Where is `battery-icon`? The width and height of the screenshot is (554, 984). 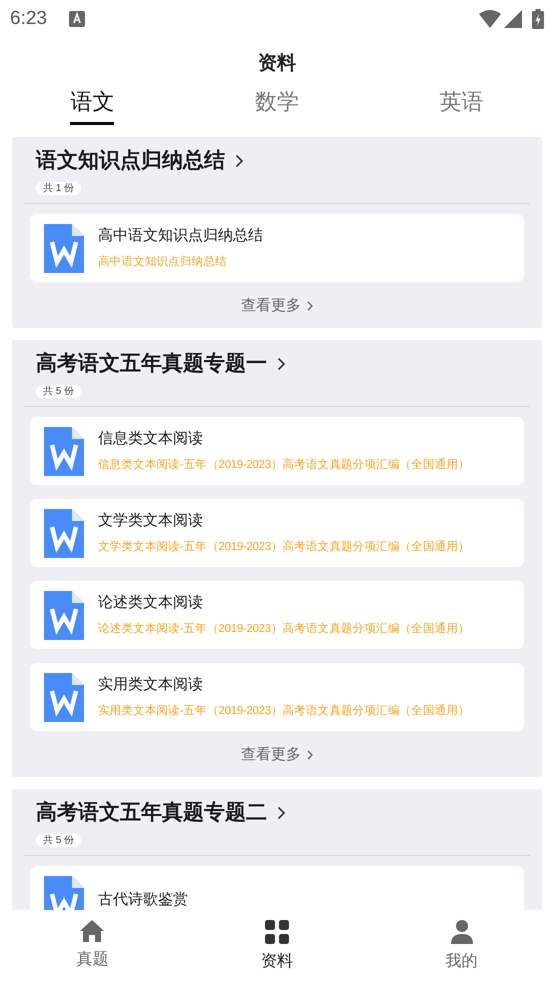 battery-icon is located at coordinates (538, 19).